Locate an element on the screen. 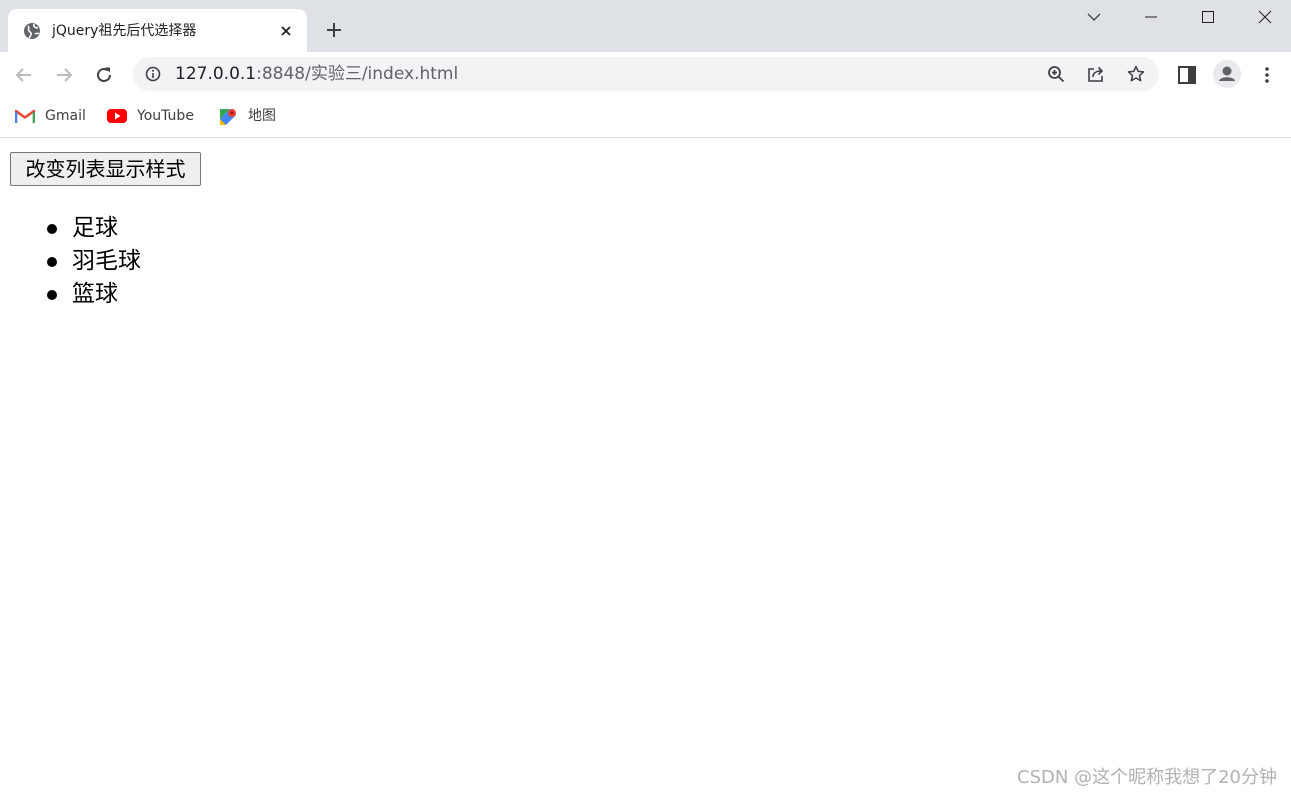 The width and height of the screenshot is (1291, 797). zoom-icon is located at coordinates (1056, 74).